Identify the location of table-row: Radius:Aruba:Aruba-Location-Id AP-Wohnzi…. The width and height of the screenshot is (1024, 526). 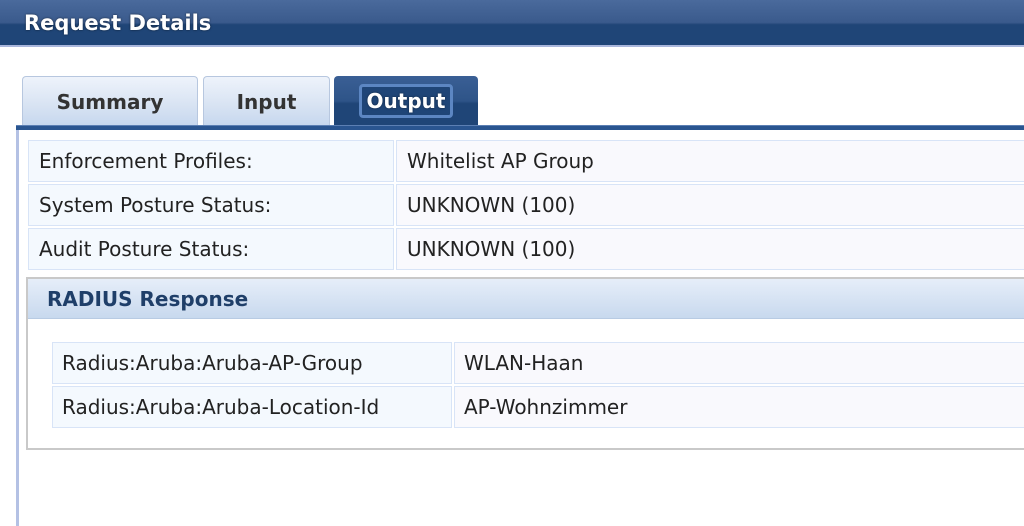
(538, 407).